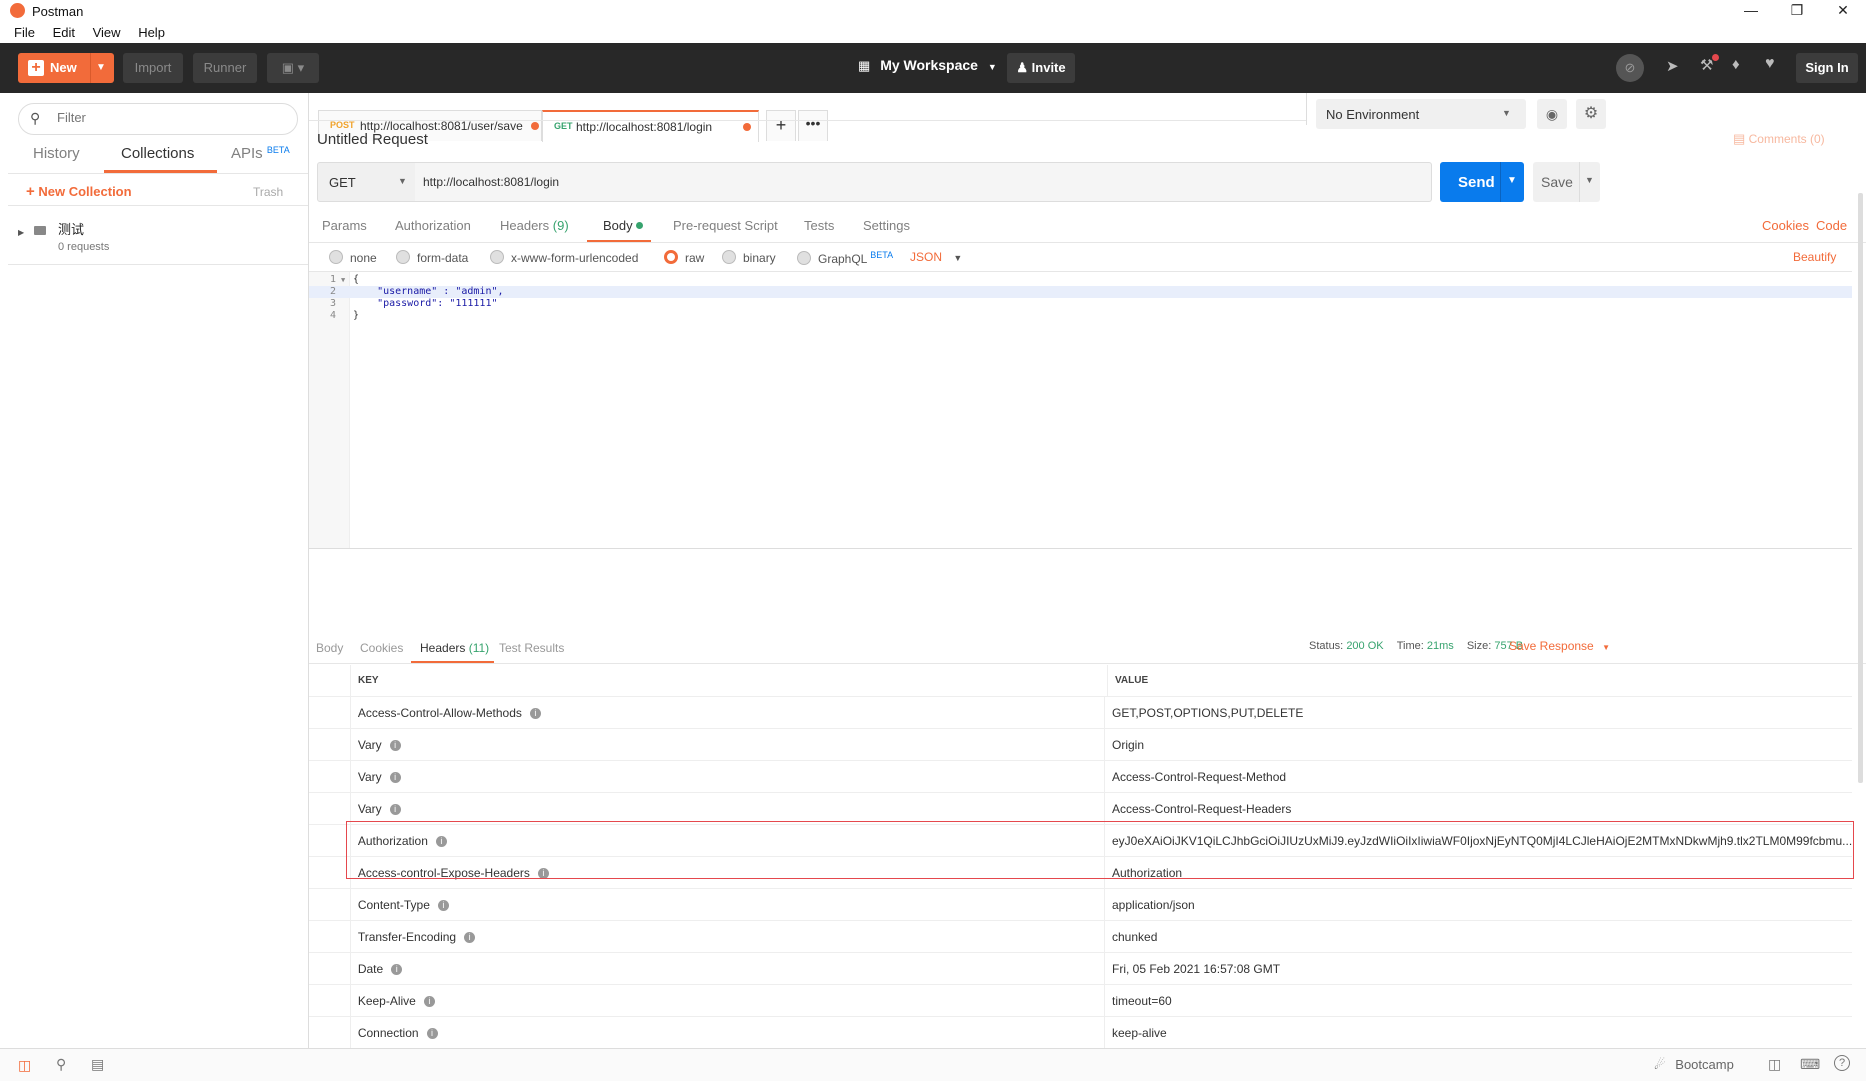 This screenshot has height=1081, width=1866. What do you see at coordinates (1482, 182) in the screenshot?
I see `send-button: Send ▼` at bounding box center [1482, 182].